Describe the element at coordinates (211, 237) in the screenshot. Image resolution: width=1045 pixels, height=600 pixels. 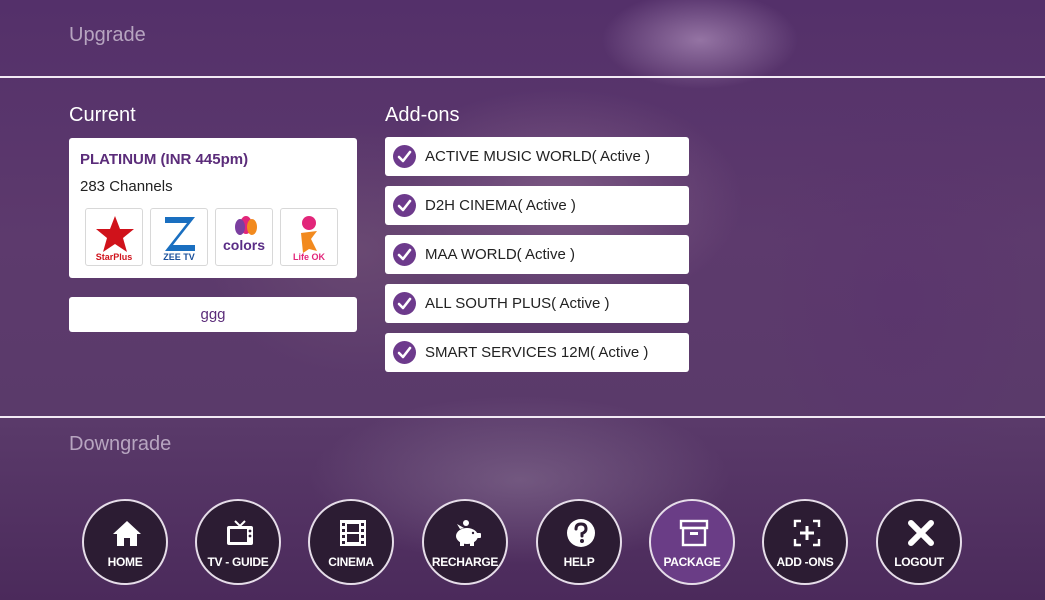
I see `channel-logos: StarPlus ZEE TV colors Life OK` at that location.